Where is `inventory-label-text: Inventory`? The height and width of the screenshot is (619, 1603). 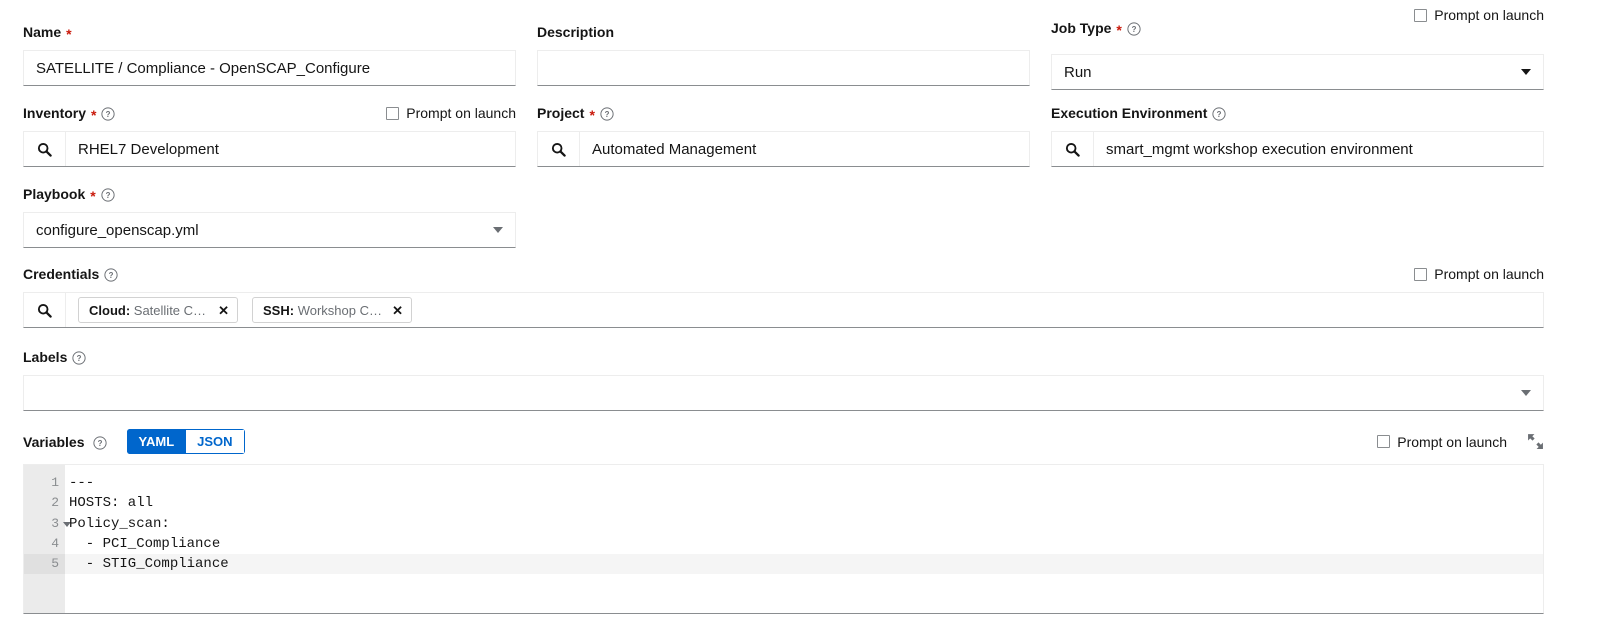
inventory-label-text: Inventory is located at coordinates (55, 113).